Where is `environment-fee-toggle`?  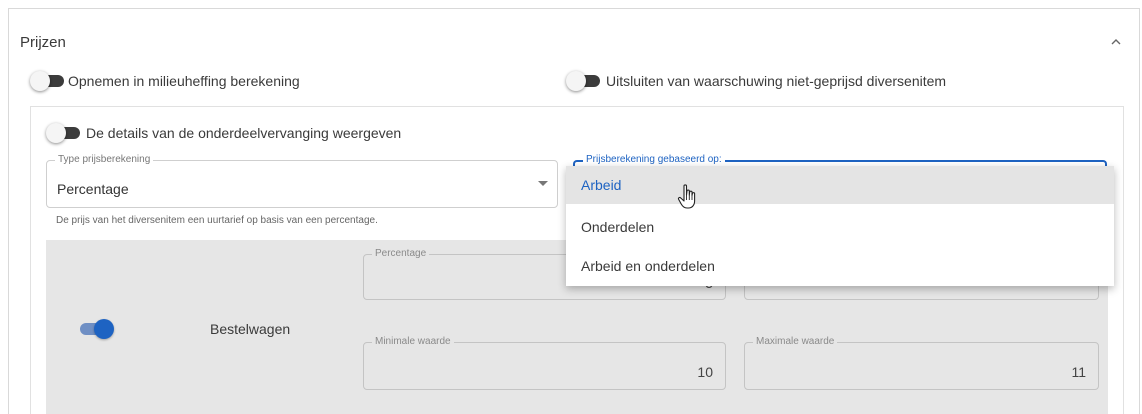 environment-fee-toggle is located at coordinates (49, 80).